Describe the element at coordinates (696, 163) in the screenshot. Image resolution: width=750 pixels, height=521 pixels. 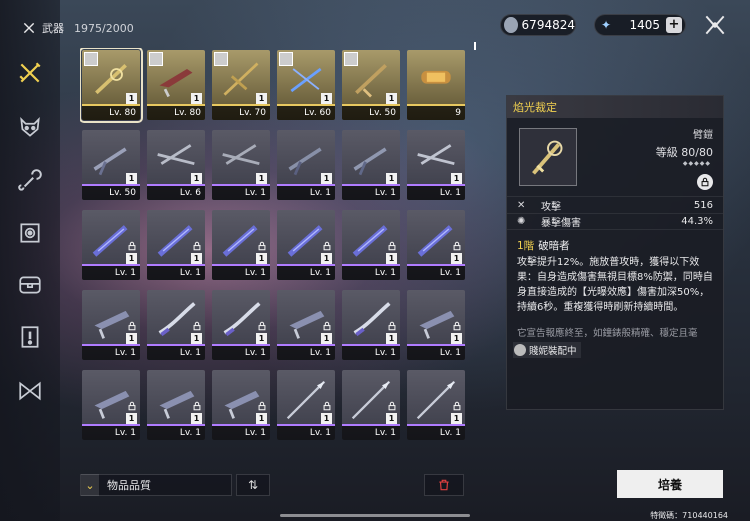
I see `rank-stars: ◆◆◆◆◆` at that location.